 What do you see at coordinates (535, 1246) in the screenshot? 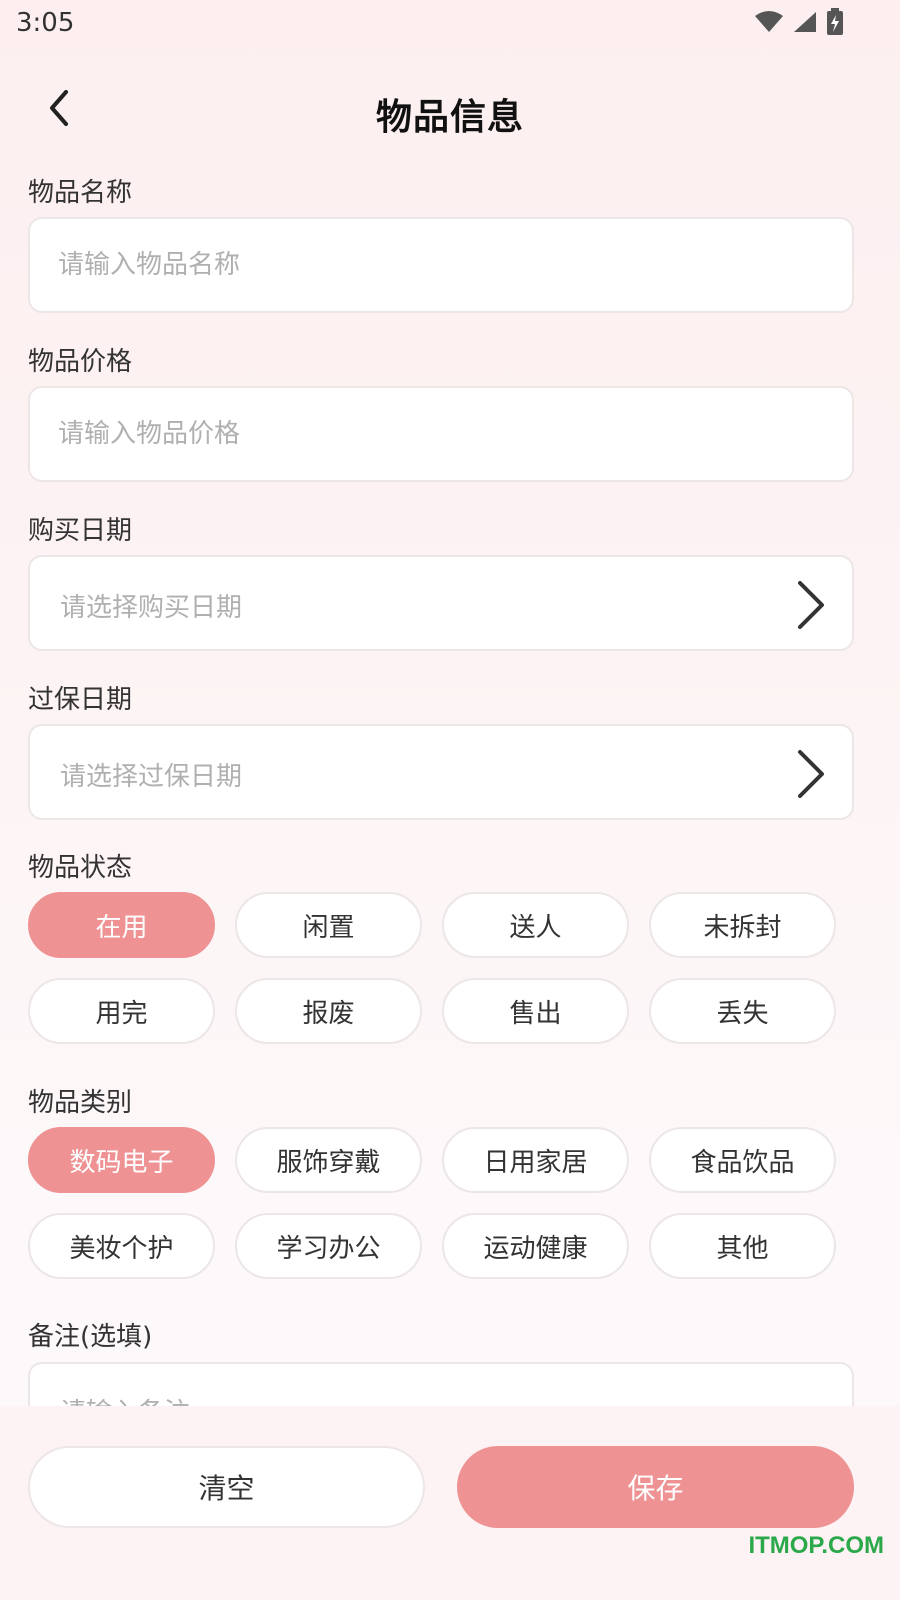
I see `category-chip: 运动健康` at bounding box center [535, 1246].